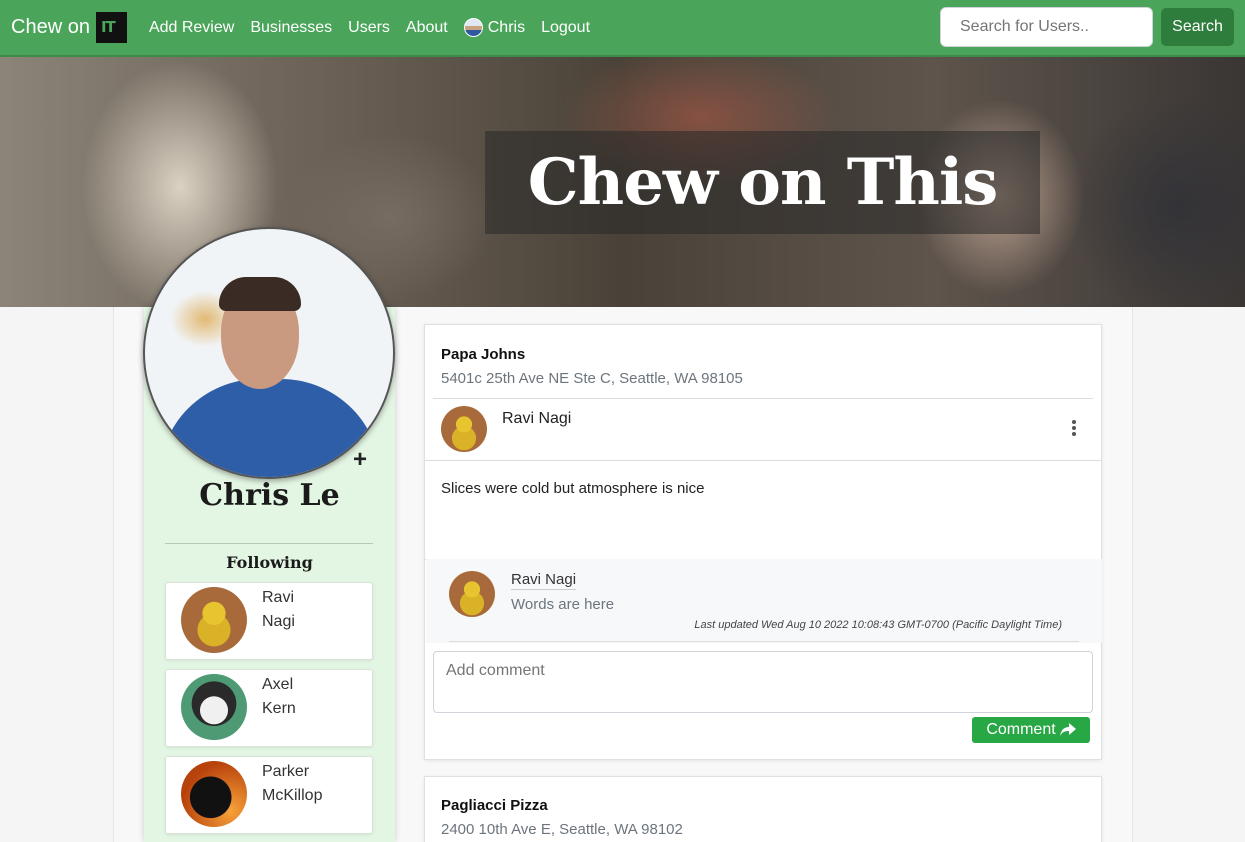 Image resolution: width=1245 pixels, height=842 pixels. Describe the element at coordinates (269, 543) in the screenshot. I see `profile-divider` at that location.